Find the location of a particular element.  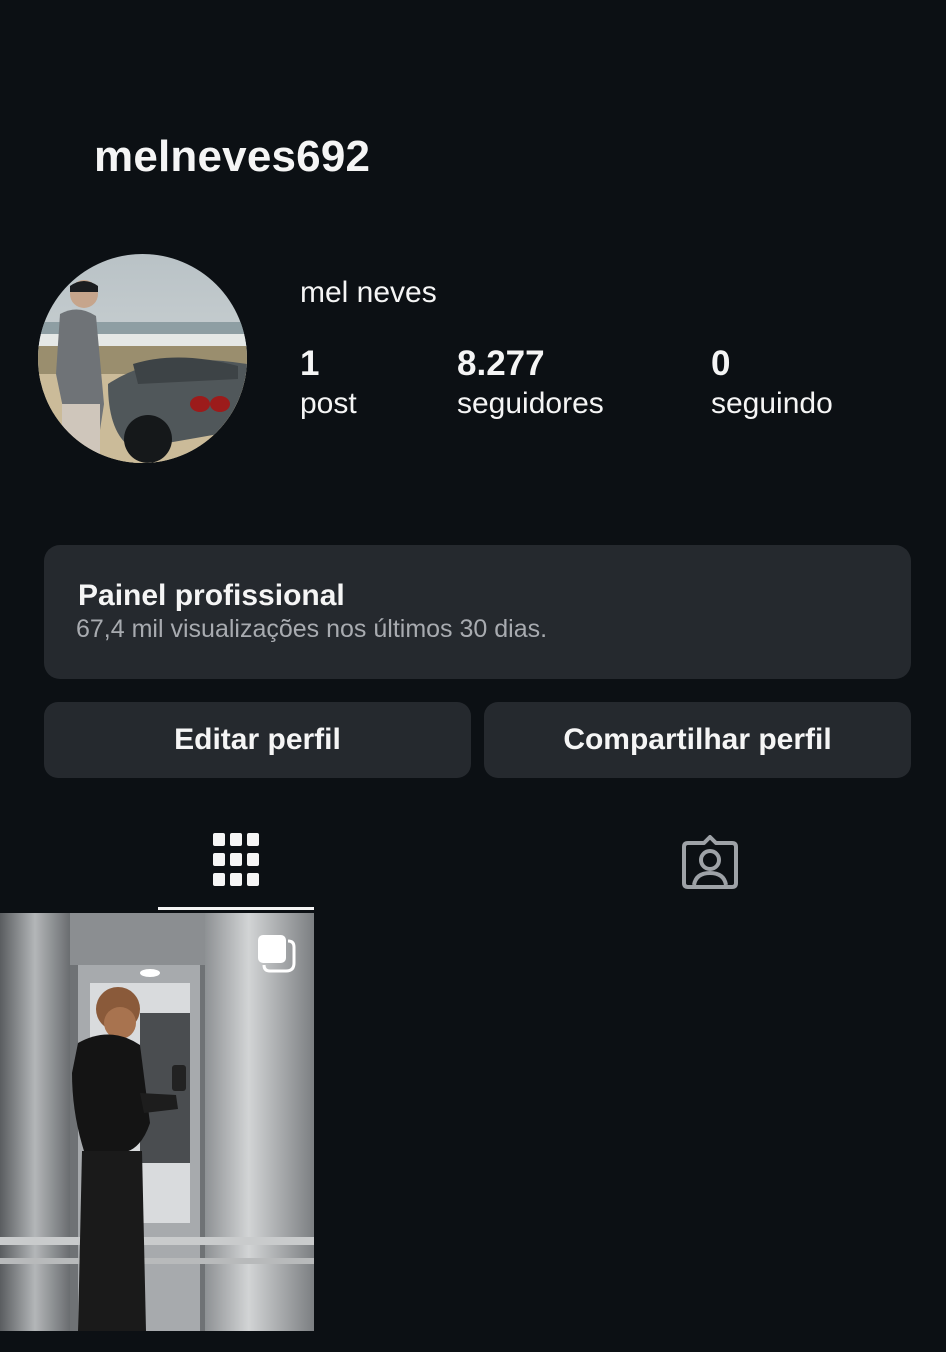

post-thumbnail is located at coordinates (157, 1122).